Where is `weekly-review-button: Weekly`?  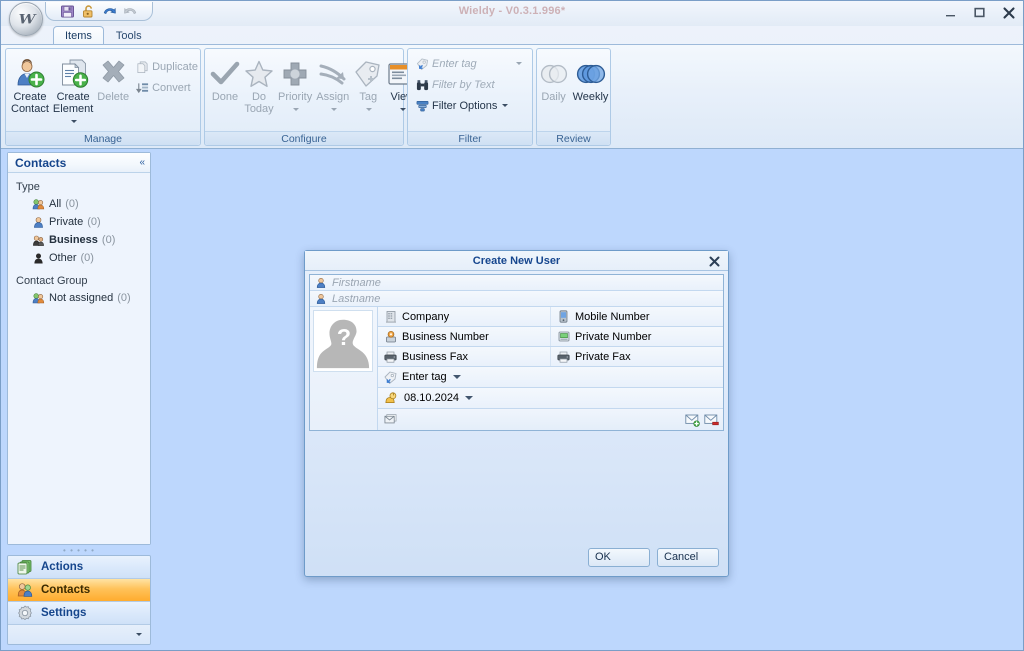 weekly-review-button: Weekly is located at coordinates (591, 78).